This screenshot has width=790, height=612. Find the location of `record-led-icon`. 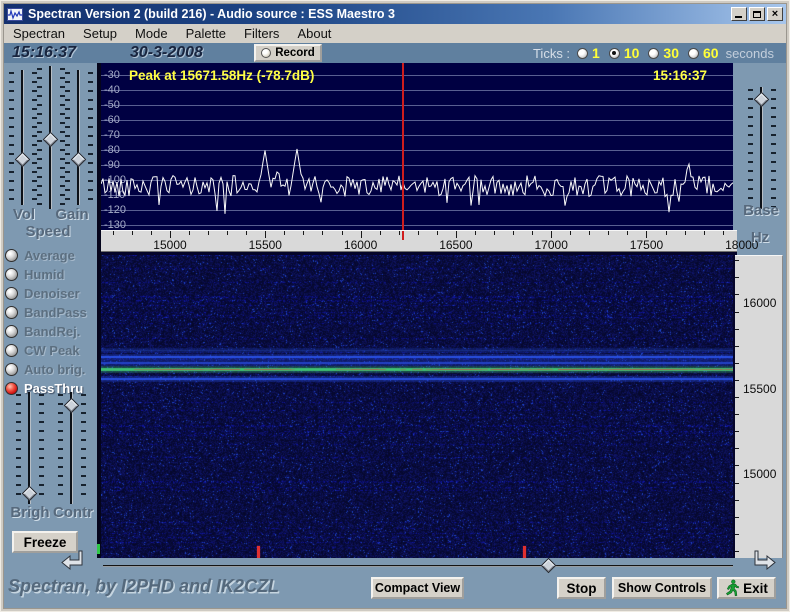

record-led-icon is located at coordinates (266, 53).